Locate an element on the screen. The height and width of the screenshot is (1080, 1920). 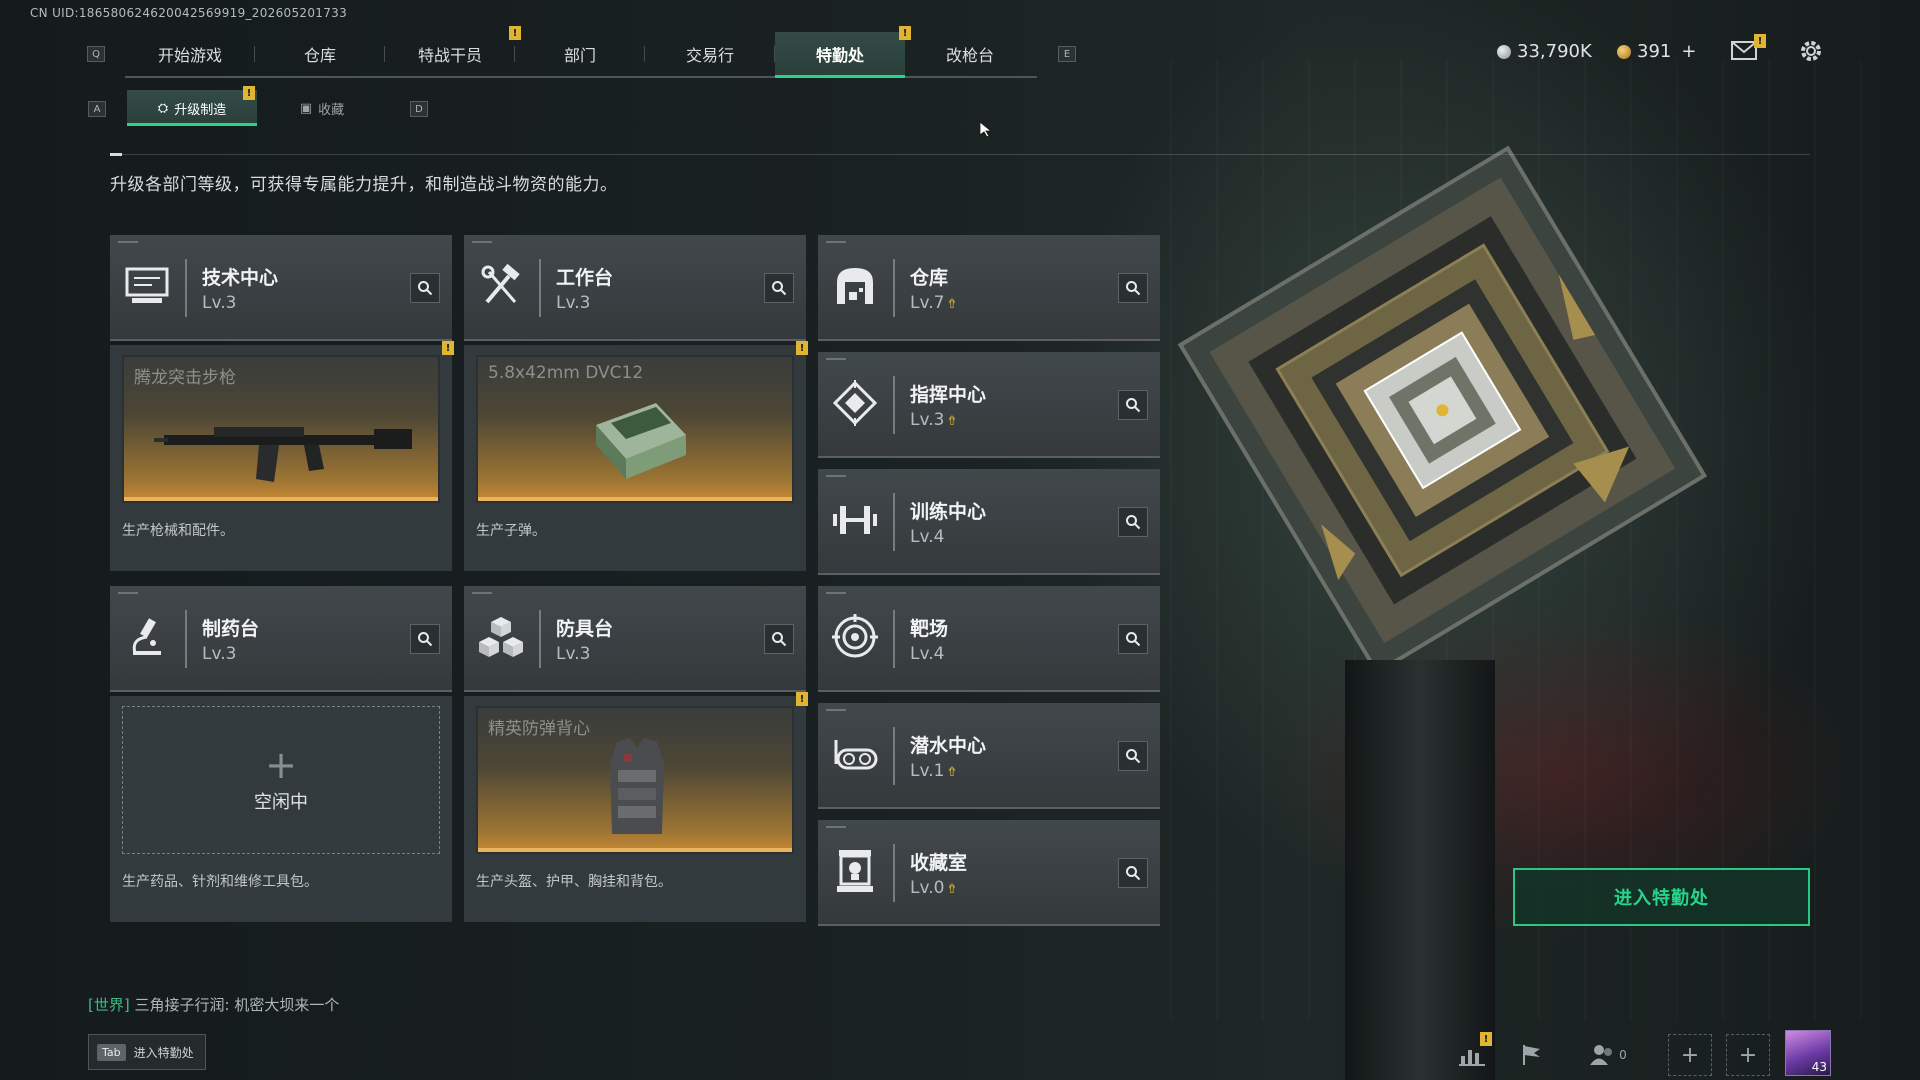
production-slot-tech-center: 腾龙突击步枪 ! 生产枪械和配件。 is located at coordinates (282, 456).